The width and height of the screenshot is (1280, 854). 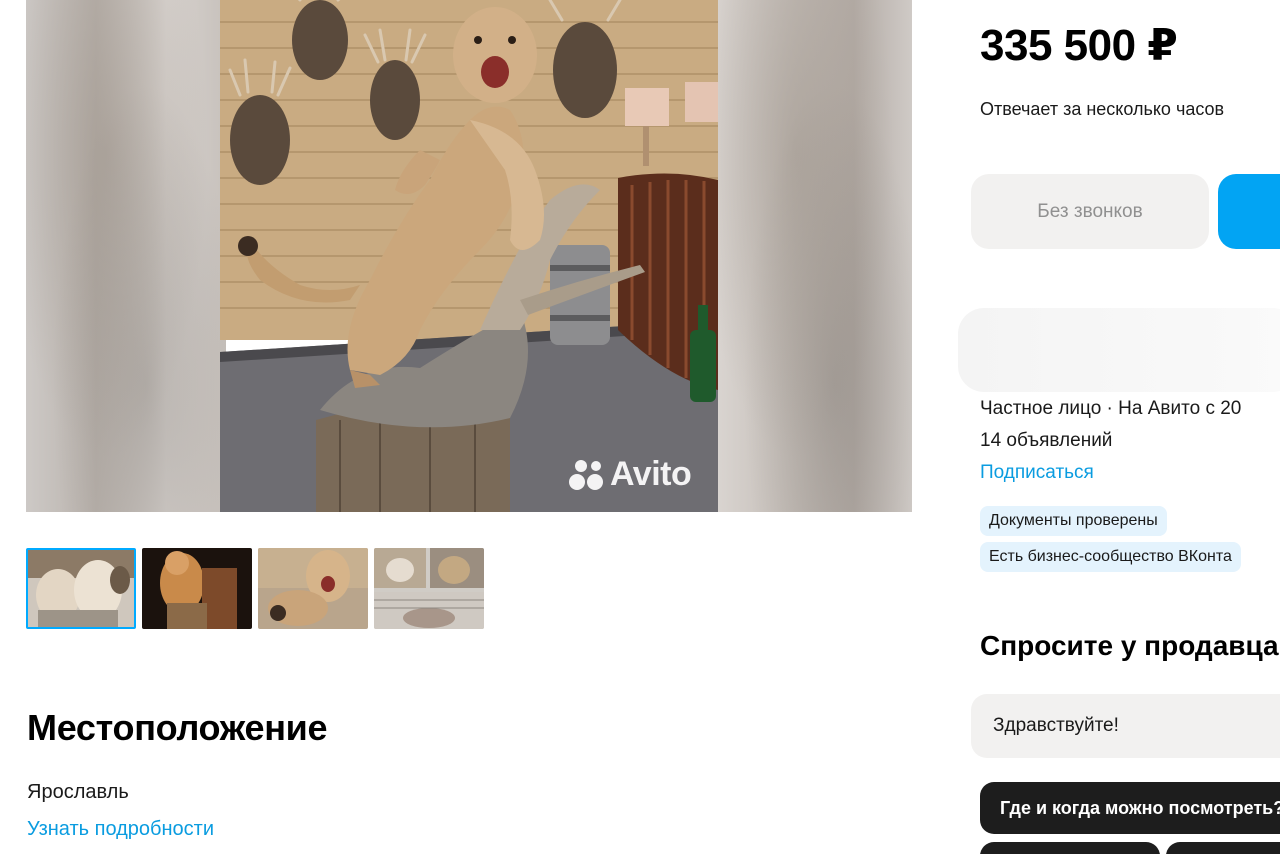 What do you see at coordinates (1130, 808) in the screenshot?
I see `quick-question-chip: Где и когда можно посмотреть?` at bounding box center [1130, 808].